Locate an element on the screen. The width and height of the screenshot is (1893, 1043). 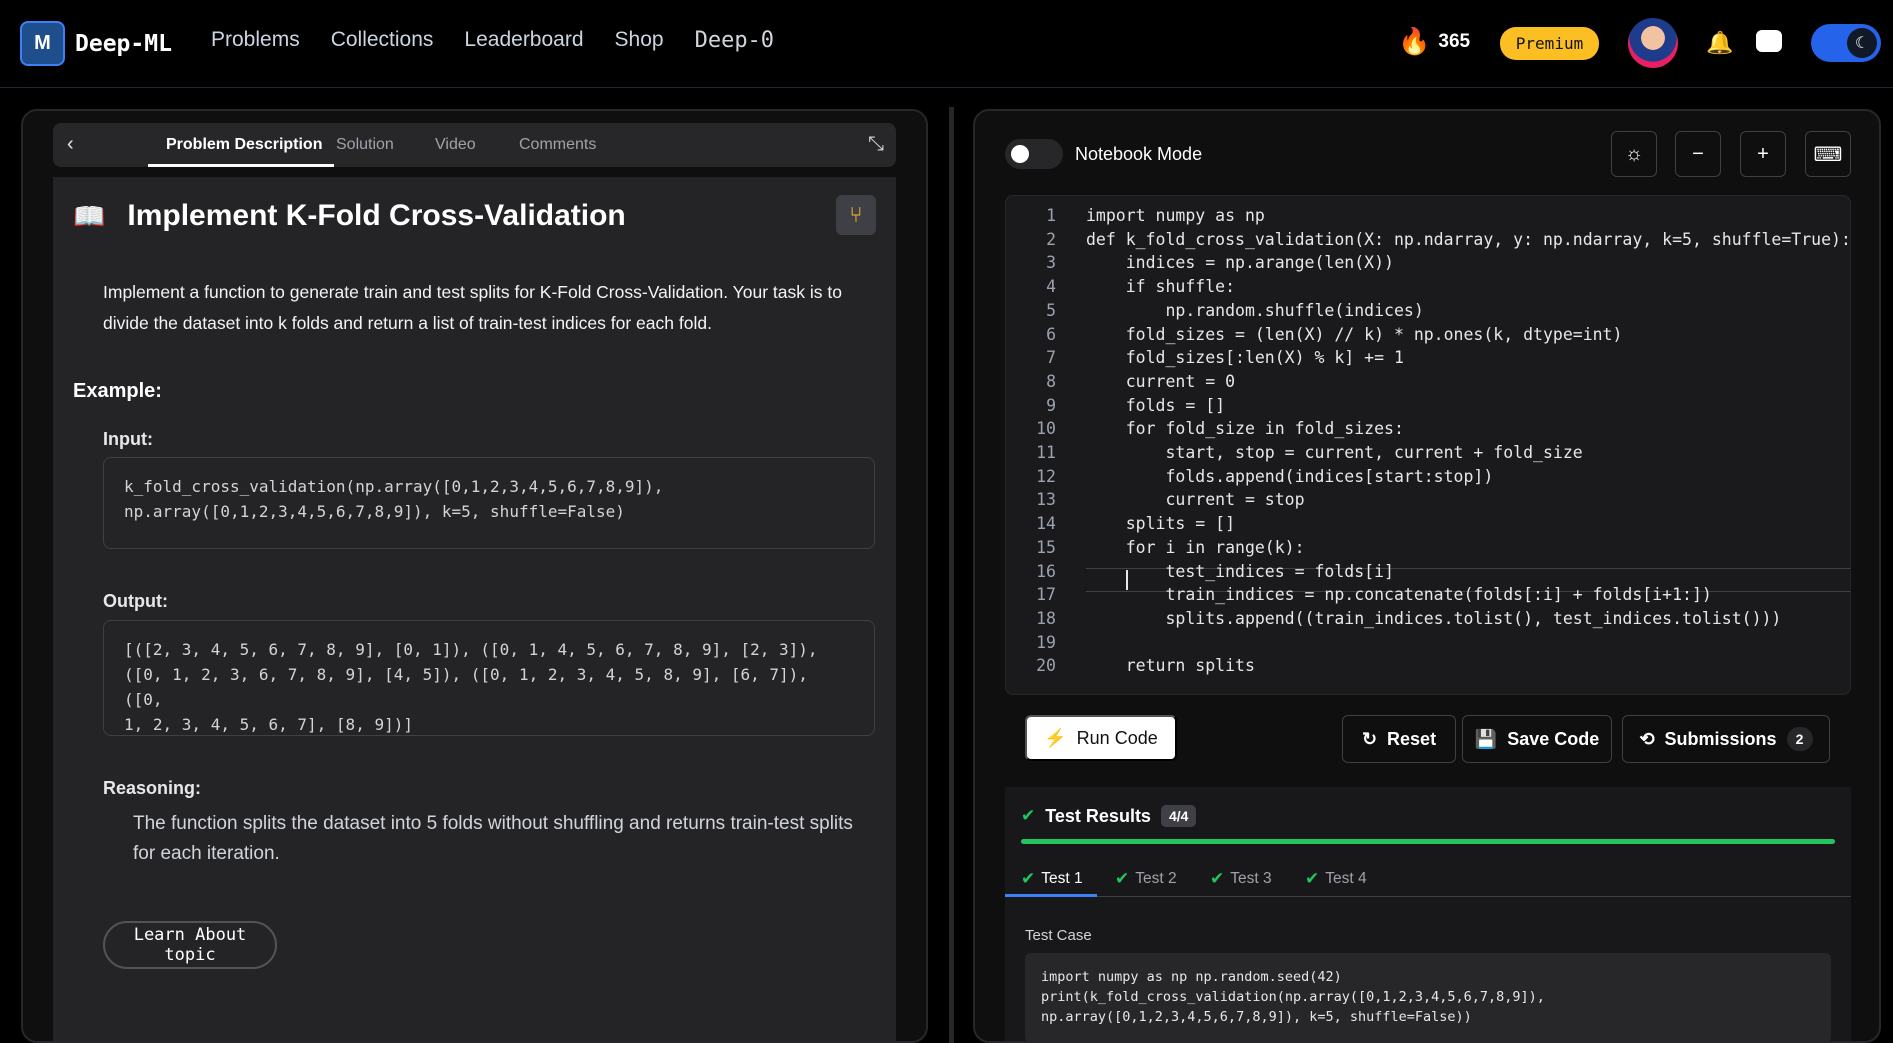
code-line: 5 np.random.shuffle(indices) is located at coordinates (1428, 311).